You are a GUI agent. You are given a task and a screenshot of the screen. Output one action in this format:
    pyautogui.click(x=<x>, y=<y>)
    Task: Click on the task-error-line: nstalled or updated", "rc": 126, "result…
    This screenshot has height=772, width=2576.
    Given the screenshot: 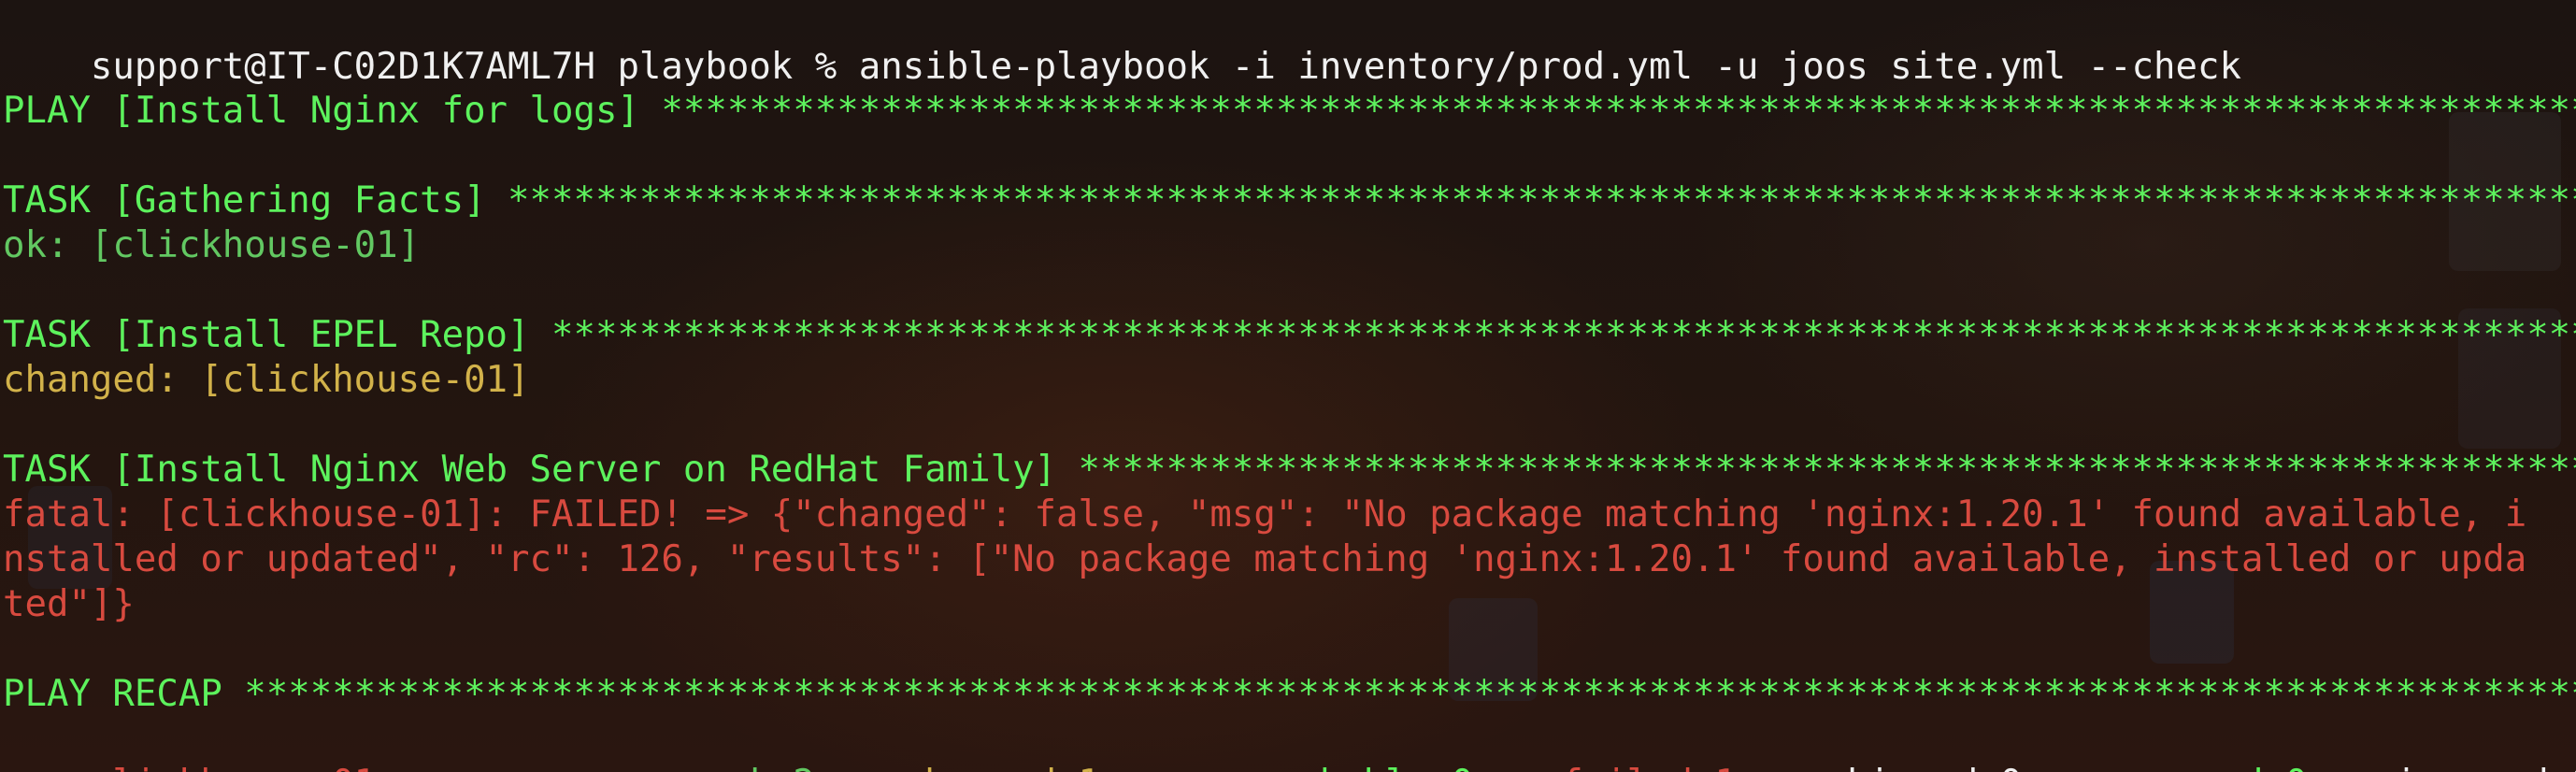 What is the action you would take?
    pyautogui.click(x=1265, y=559)
    